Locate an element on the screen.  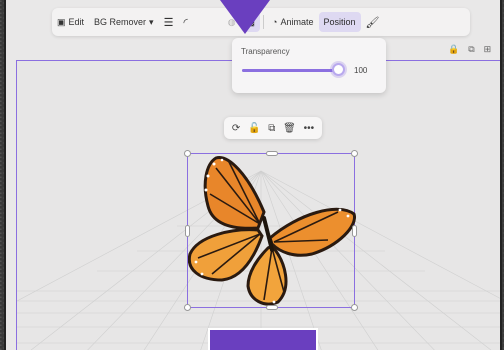
tutorial-pointer-arrow is located at coordinates (245, 17).